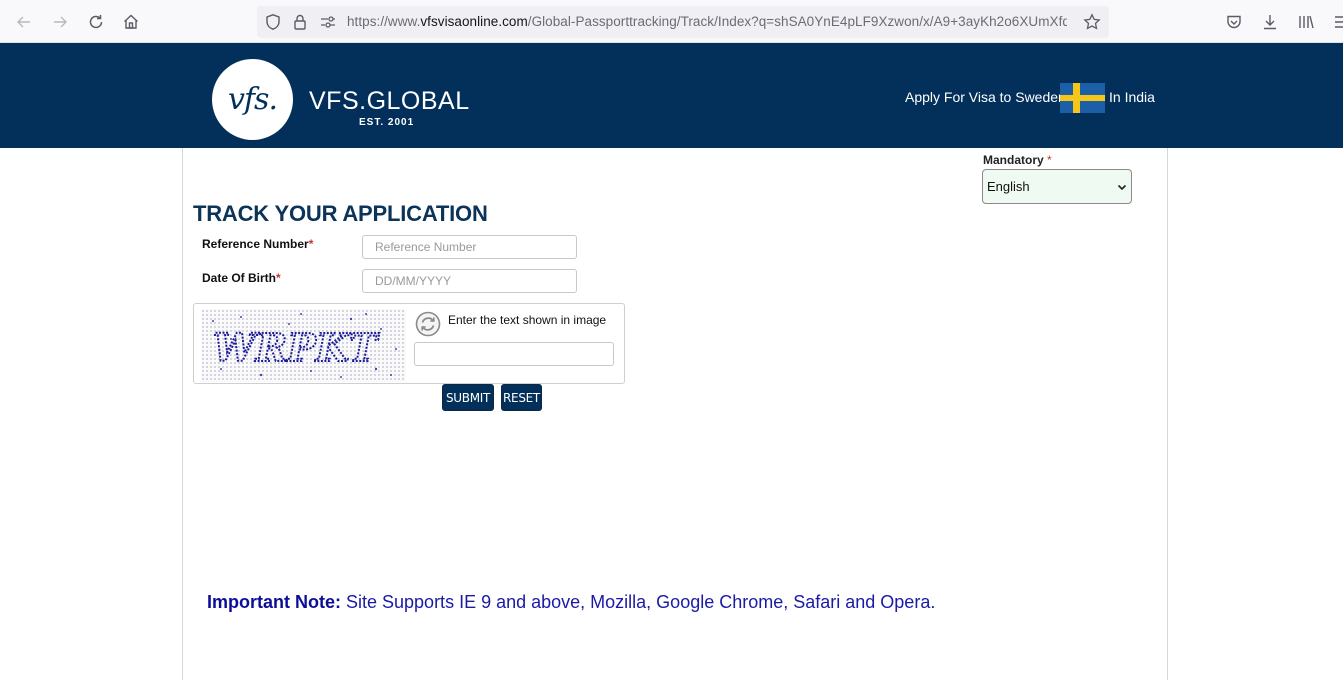  I want to click on captcha-image: WRPKT, so click(303, 345).